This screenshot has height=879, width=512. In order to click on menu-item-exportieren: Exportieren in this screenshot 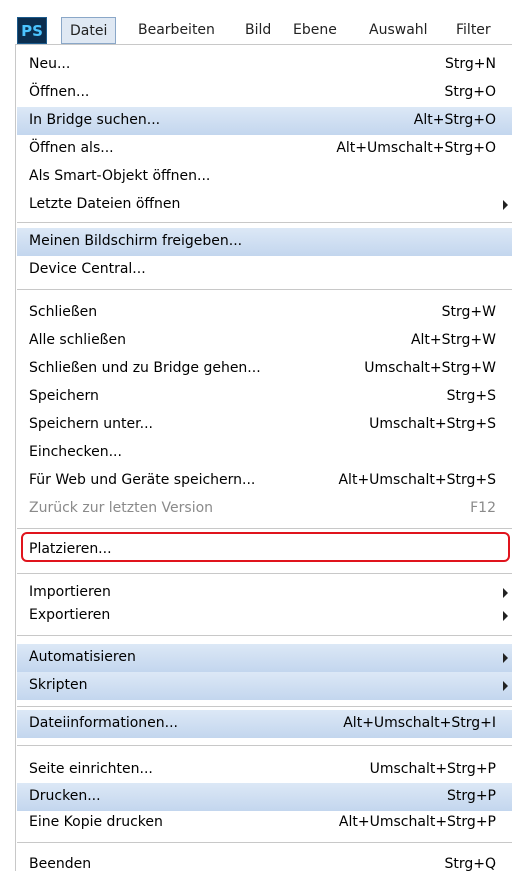, I will do `click(264, 616)`.